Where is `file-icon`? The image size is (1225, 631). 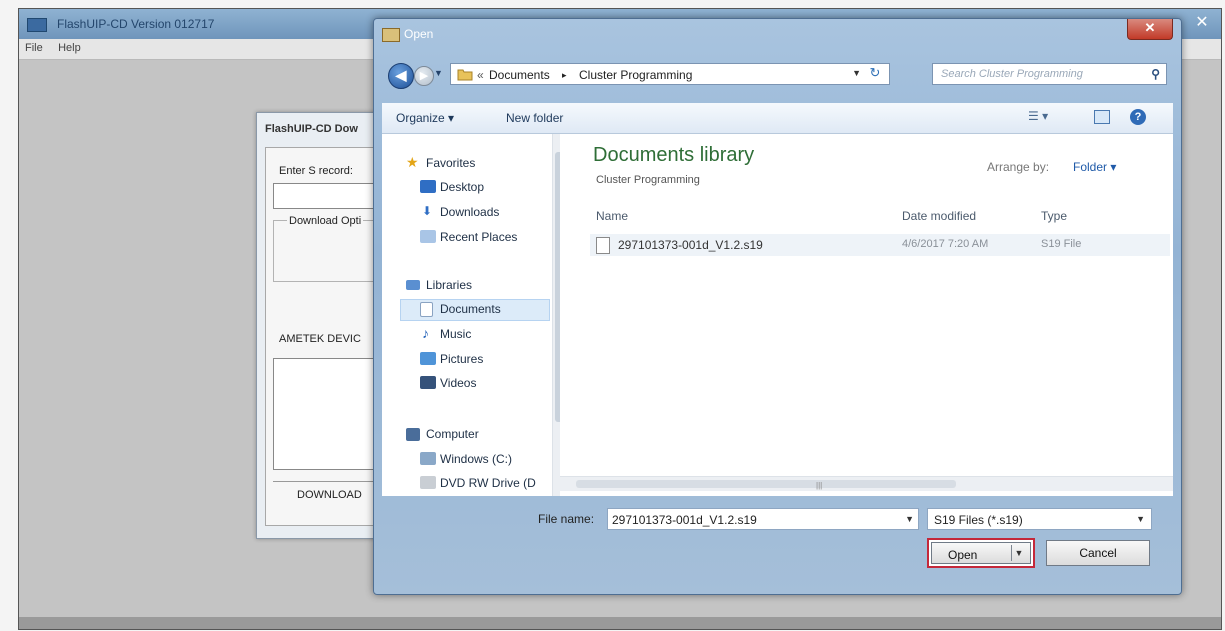 file-icon is located at coordinates (603, 245).